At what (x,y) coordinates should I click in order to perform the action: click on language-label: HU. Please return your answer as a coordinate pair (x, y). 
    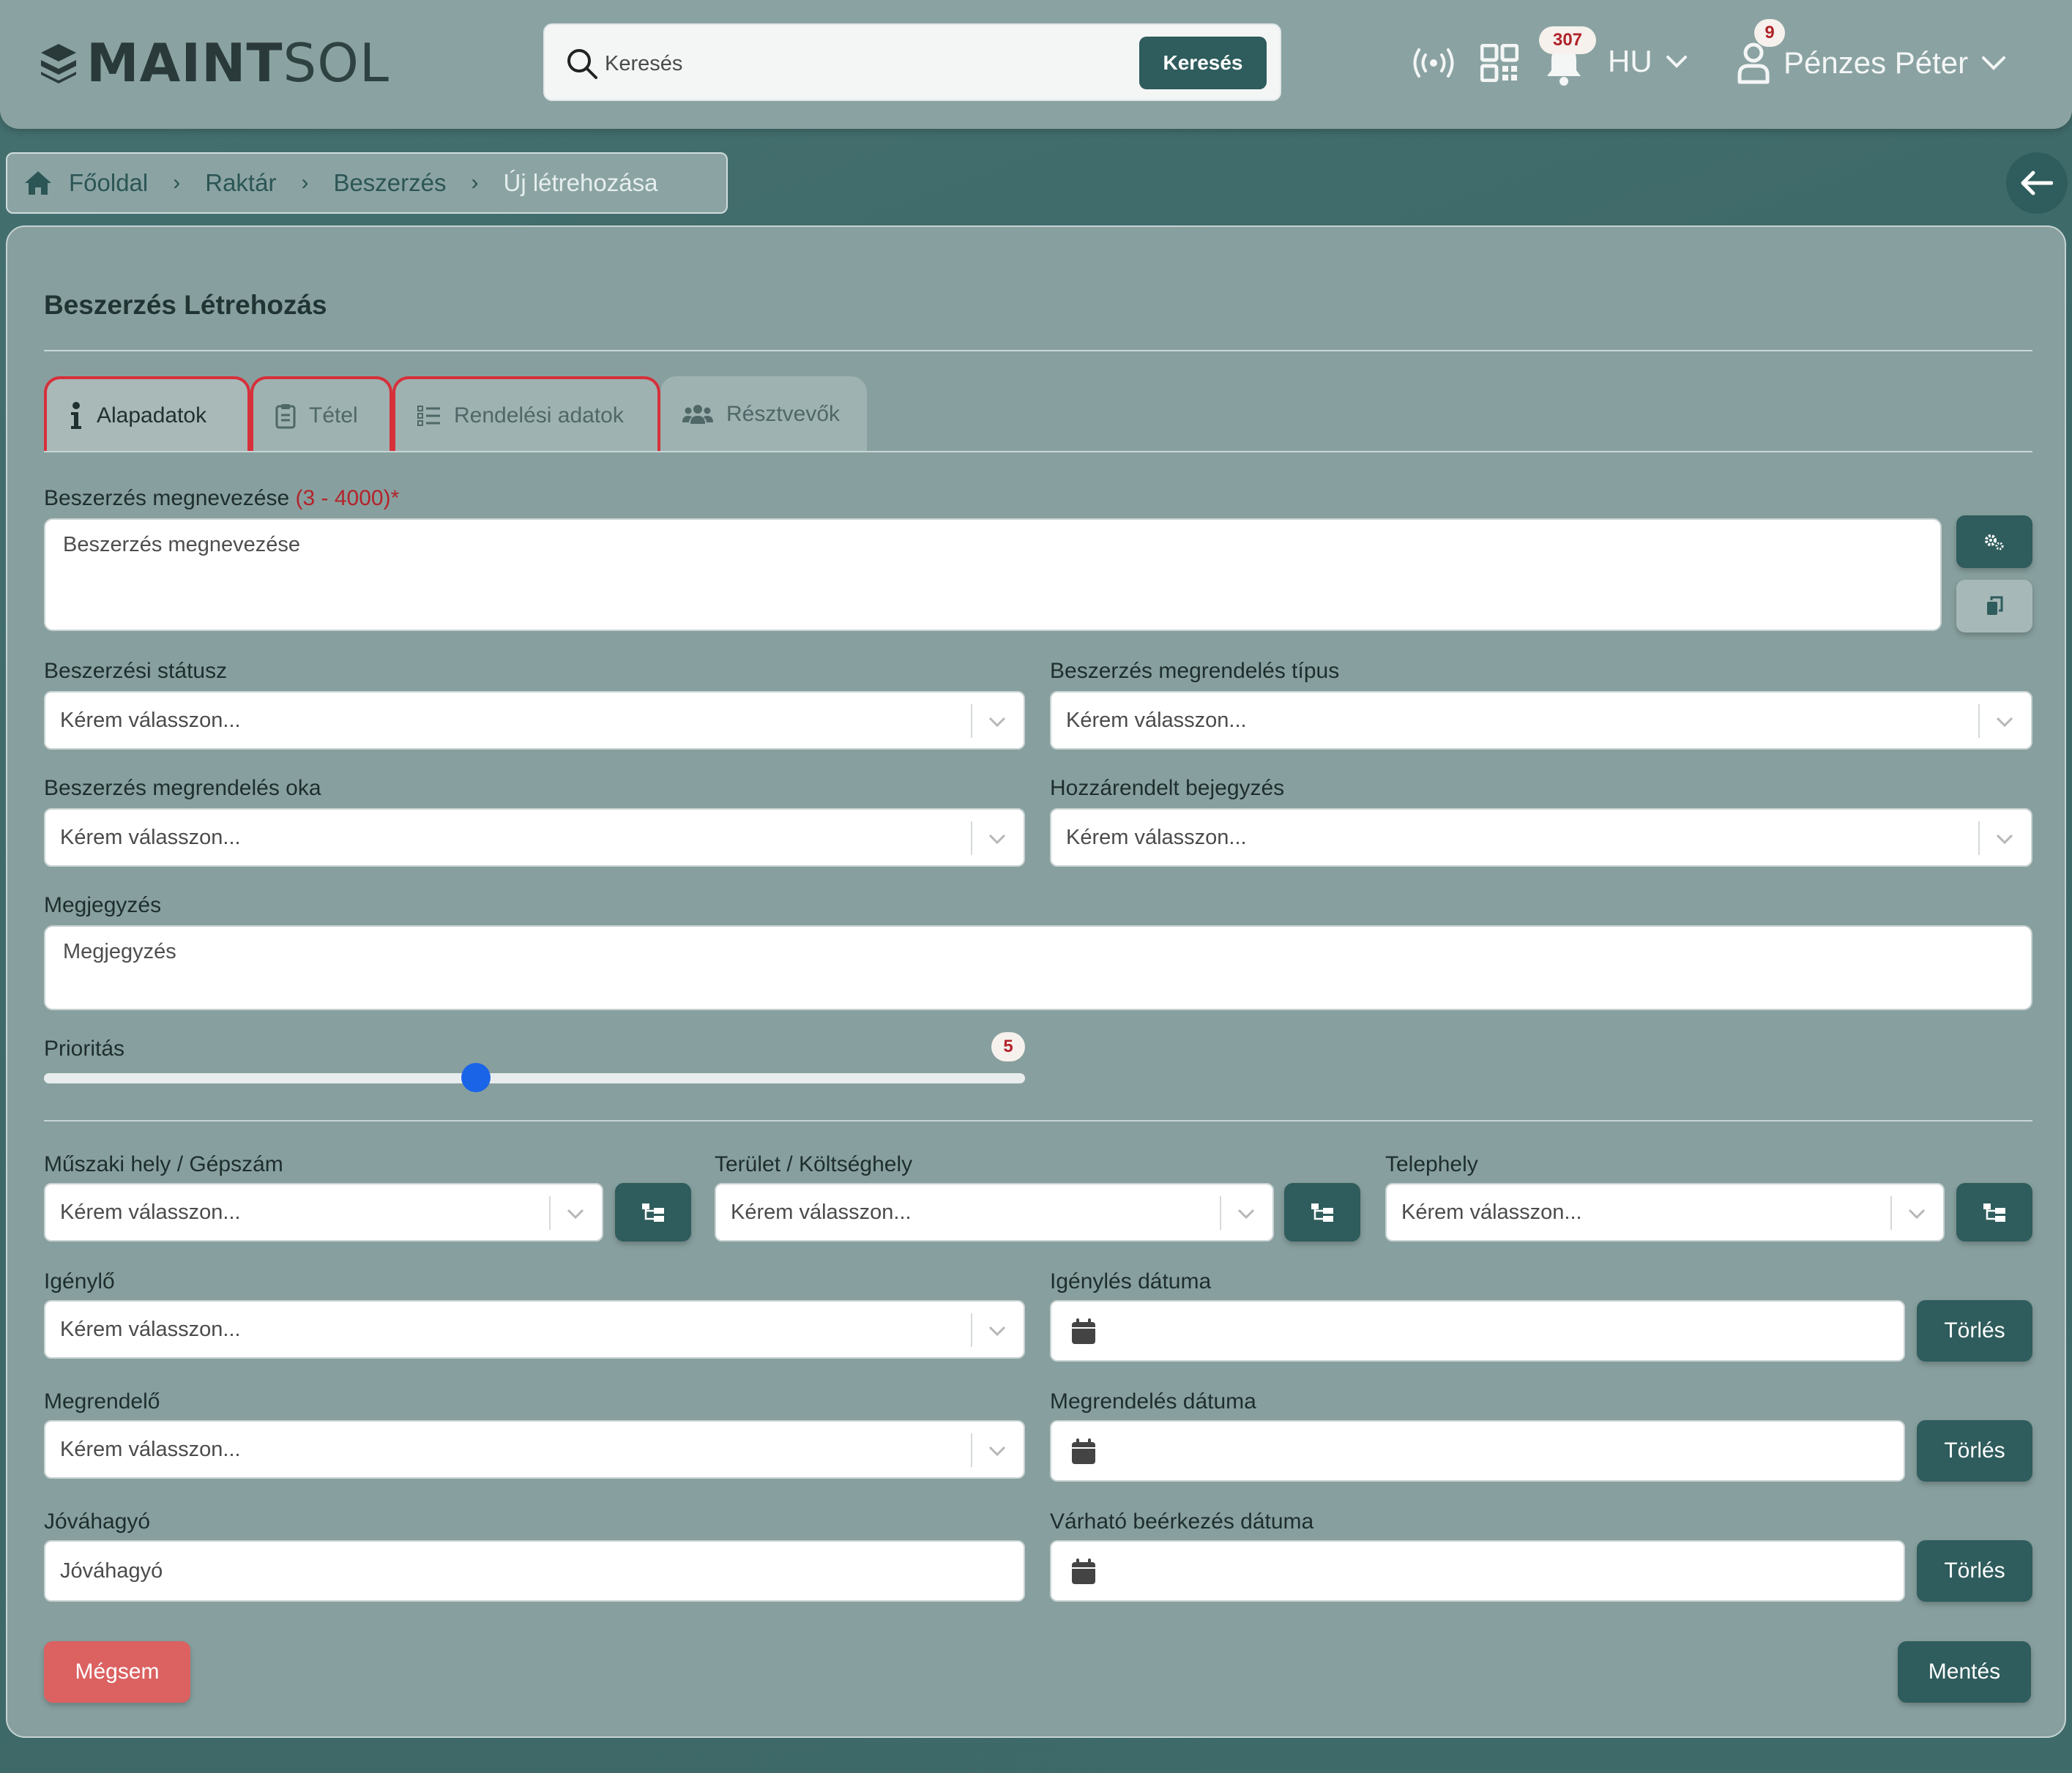
    Looking at the image, I should click on (1630, 61).